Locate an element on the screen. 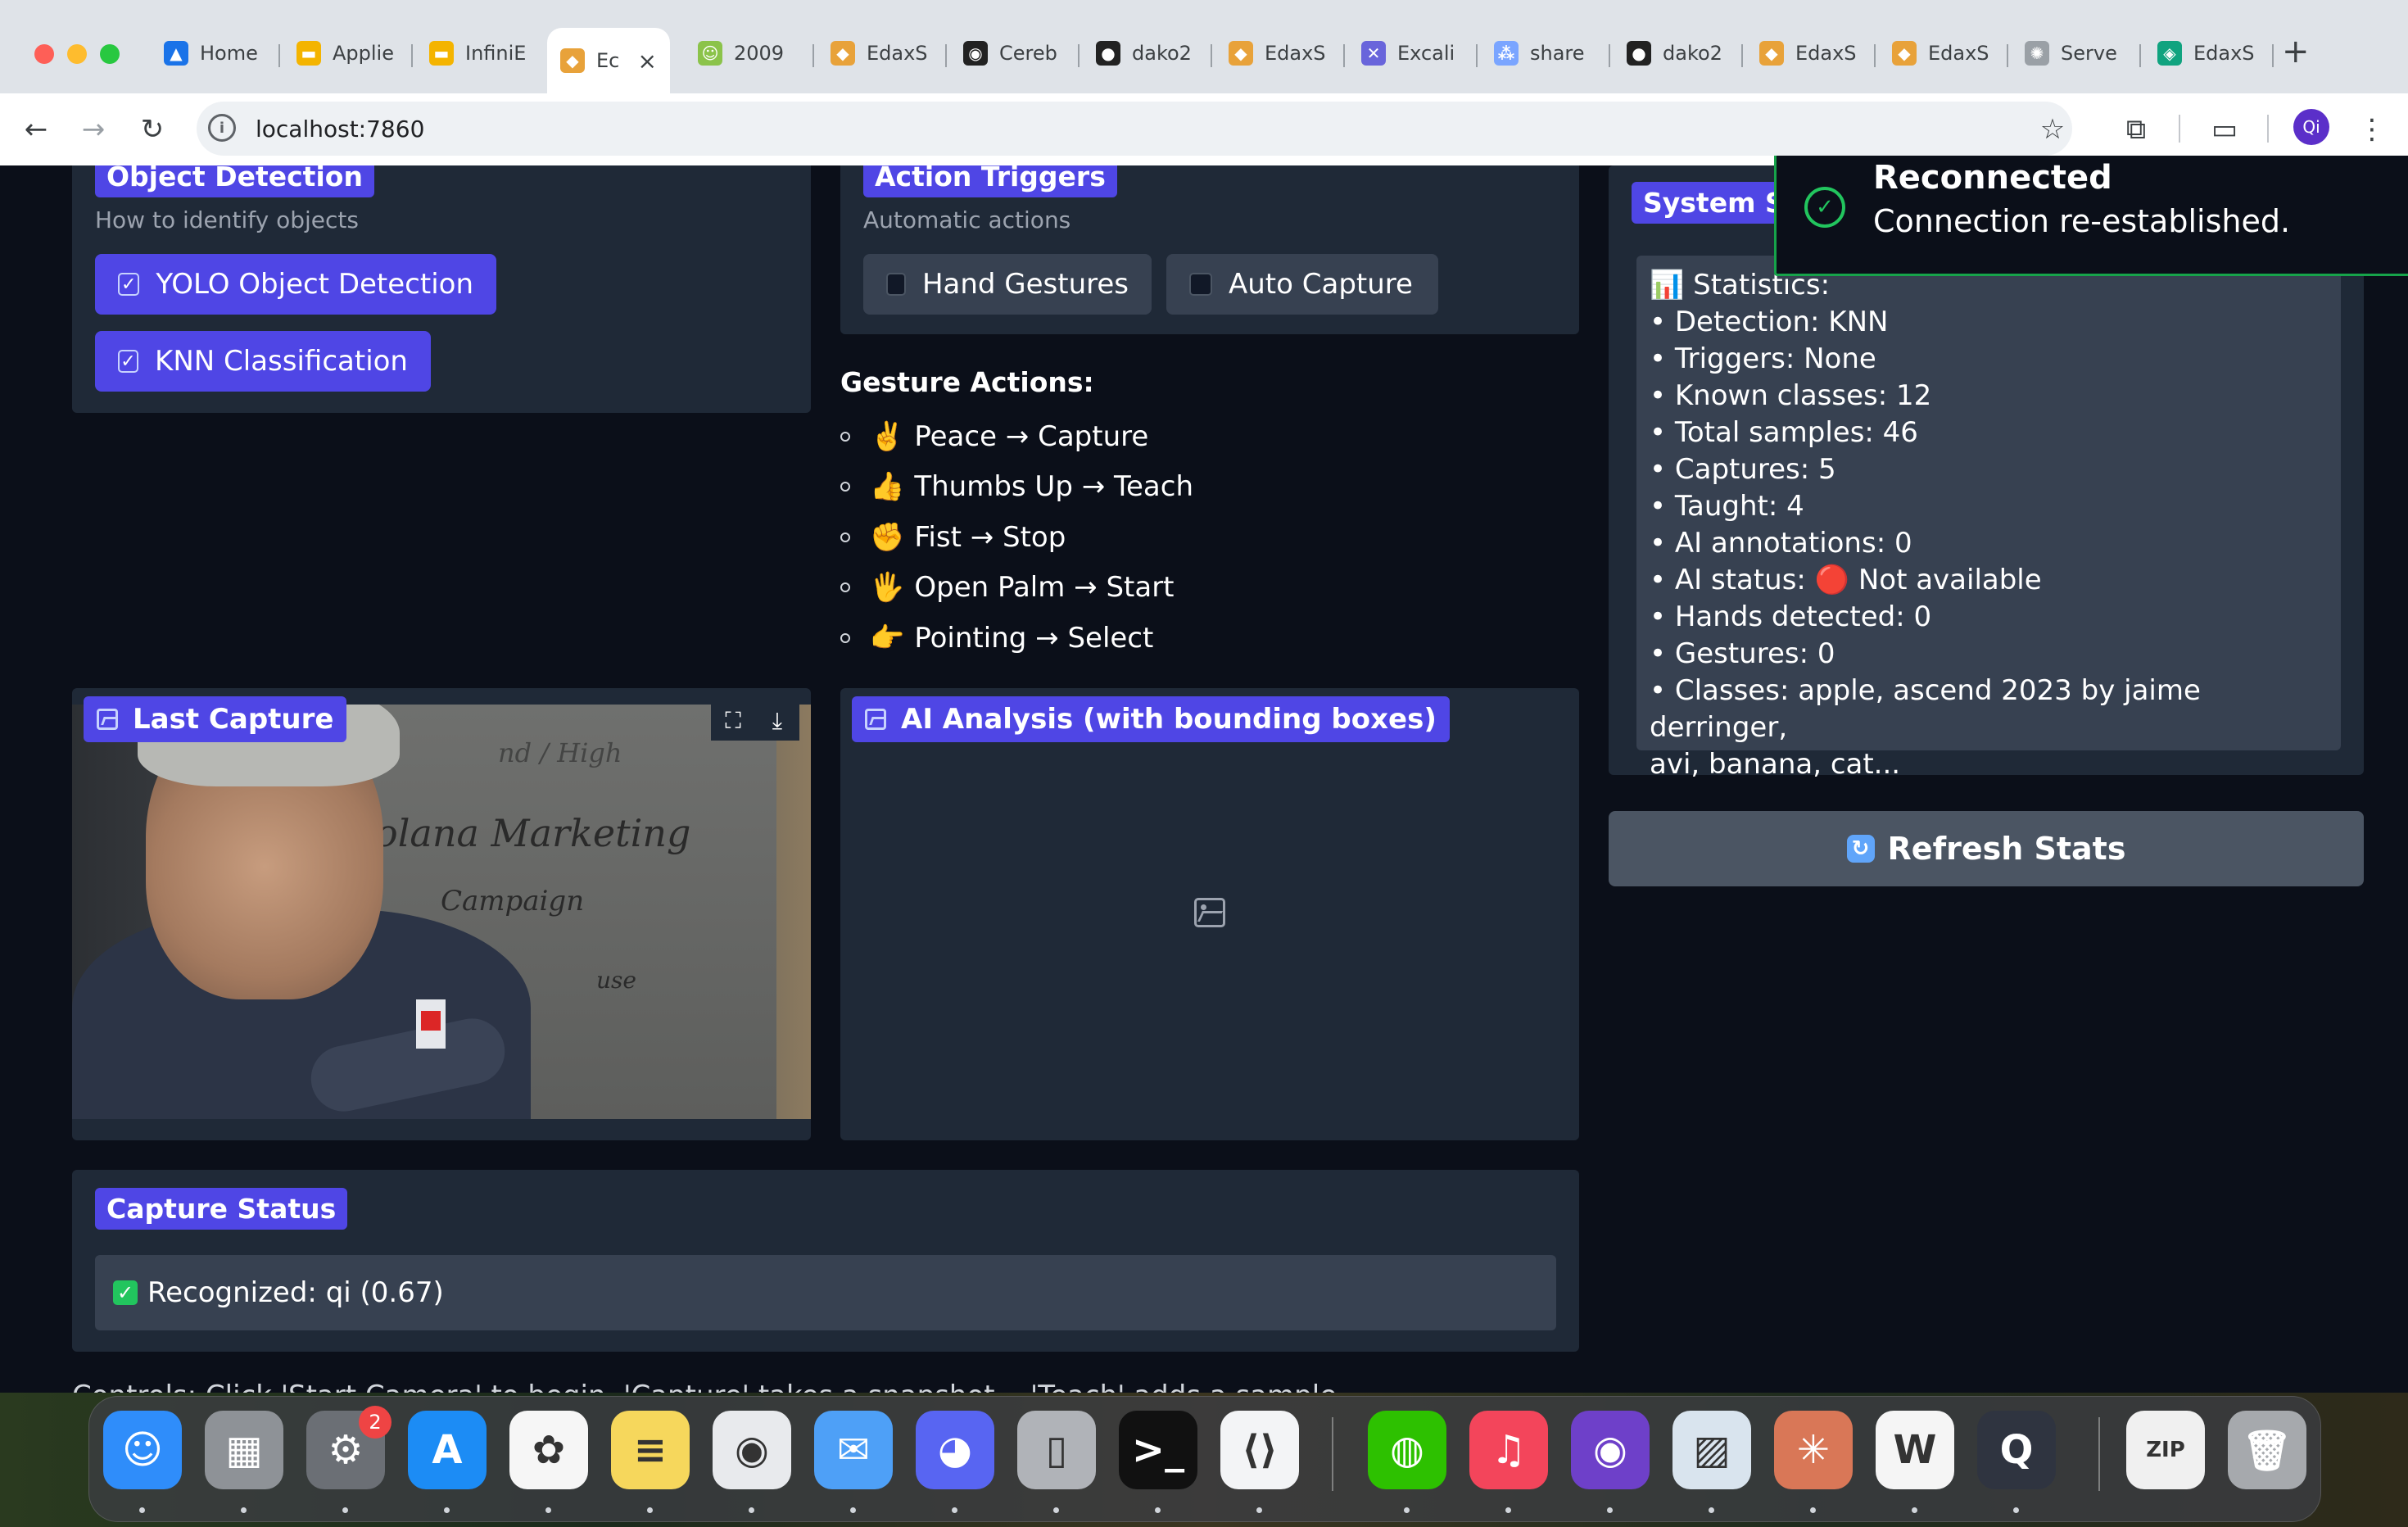 This screenshot has height=1527, width=2408. image-toolbar: ⛶ ⤓ is located at coordinates (755, 721).